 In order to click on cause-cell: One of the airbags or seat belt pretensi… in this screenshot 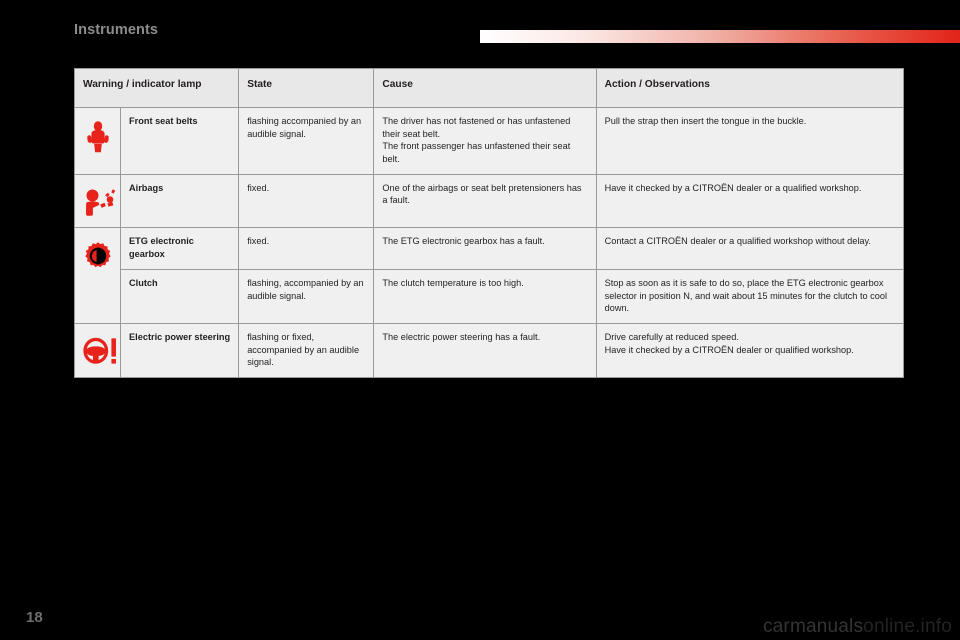, I will do `click(485, 201)`.